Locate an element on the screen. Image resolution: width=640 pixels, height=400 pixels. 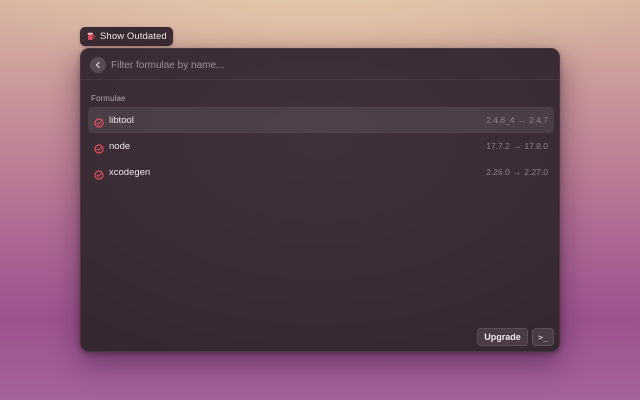
current-version: 2.26.0 is located at coordinates (498, 172).